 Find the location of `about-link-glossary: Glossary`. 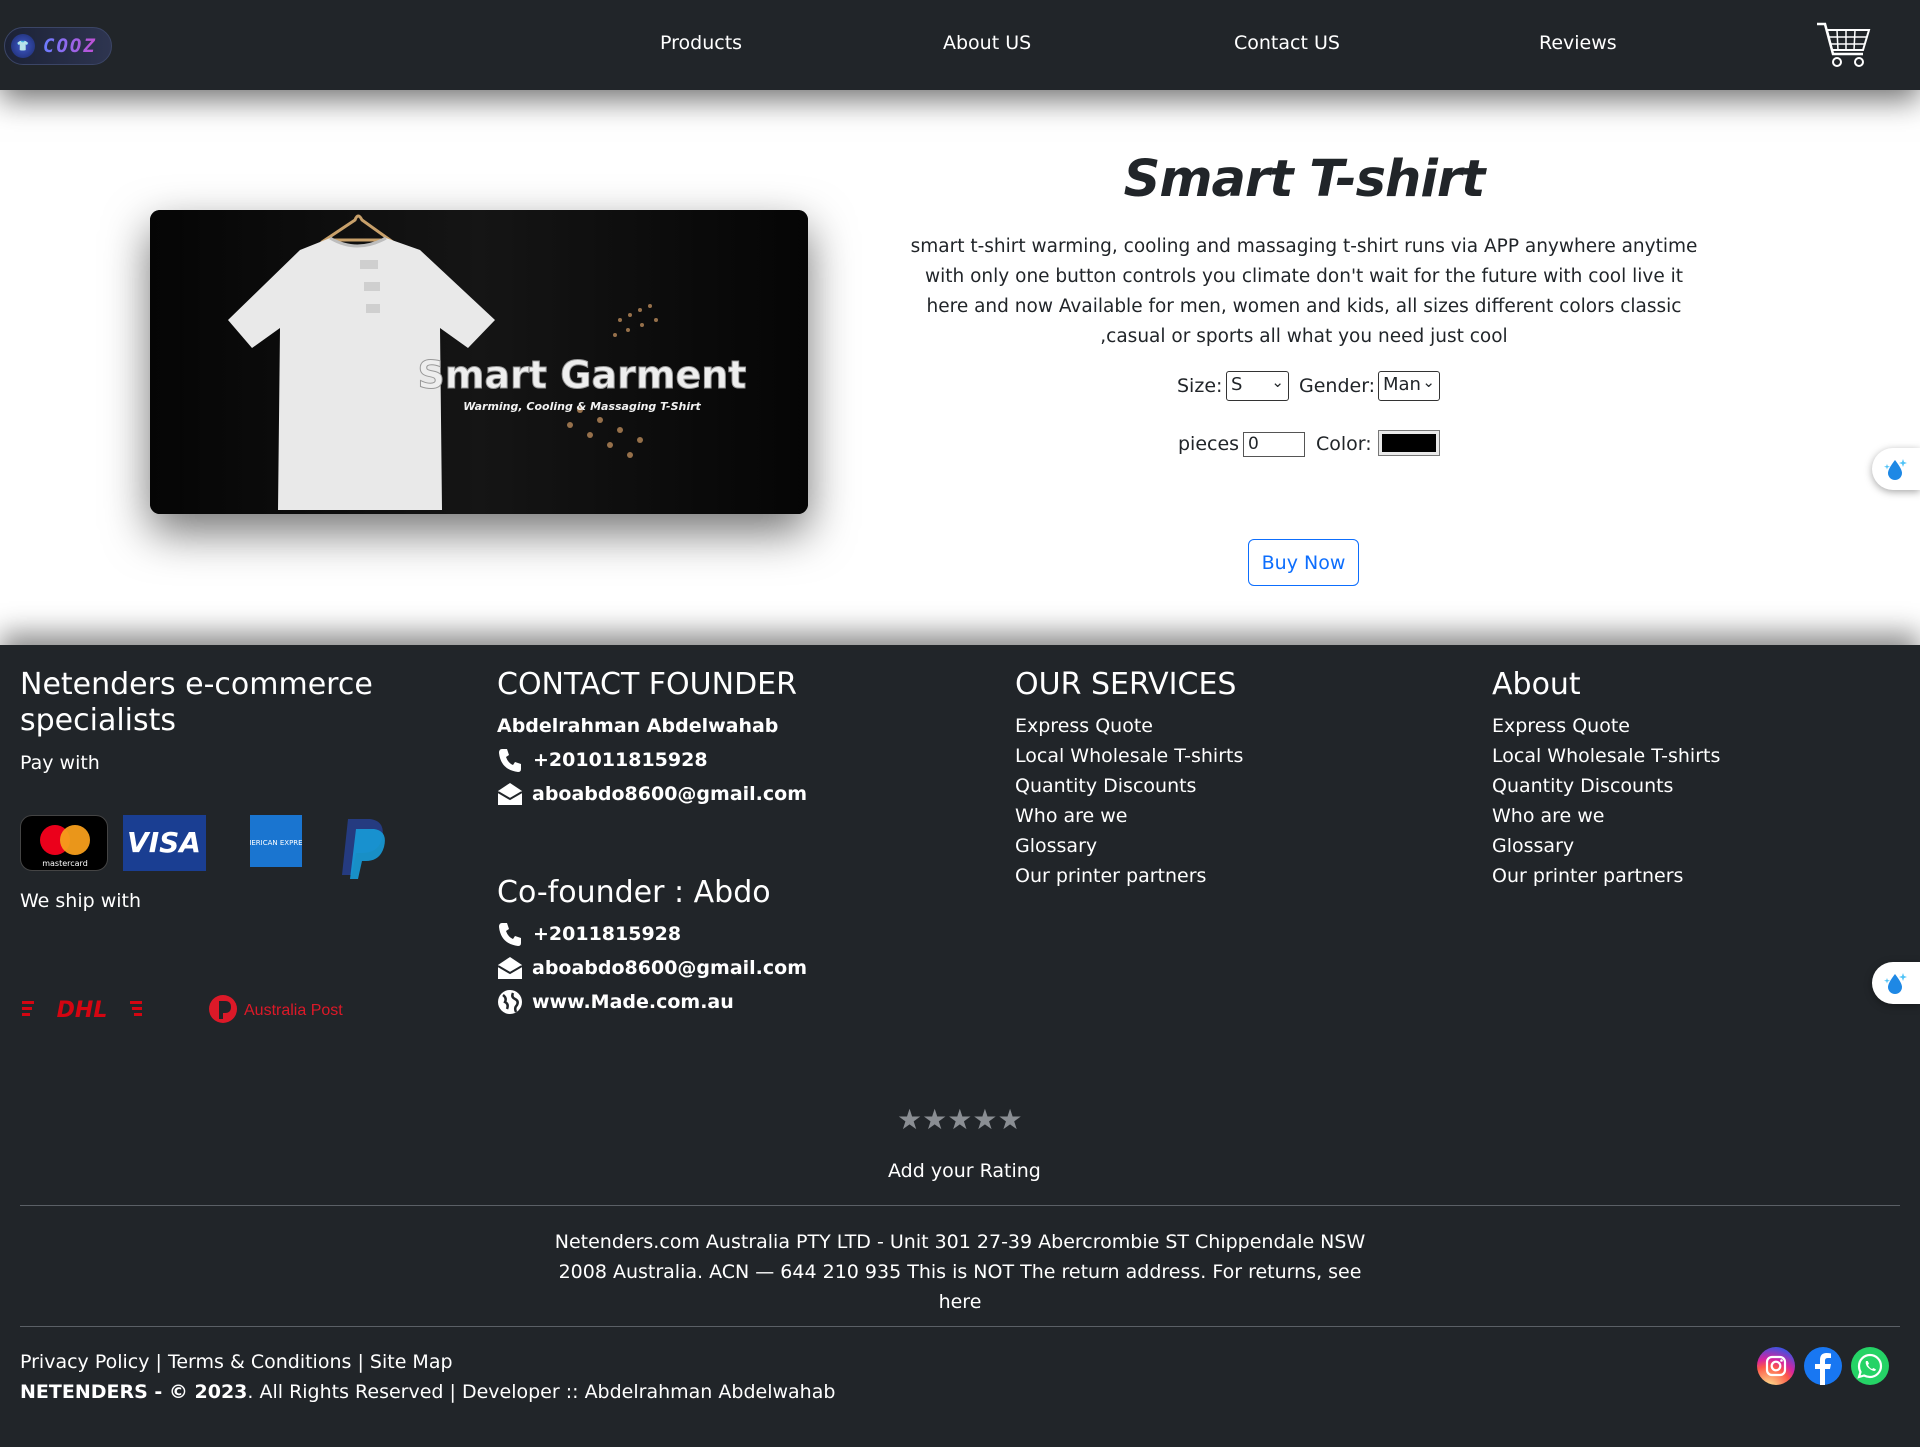

about-link-glossary: Glossary is located at coordinates (1533, 846).